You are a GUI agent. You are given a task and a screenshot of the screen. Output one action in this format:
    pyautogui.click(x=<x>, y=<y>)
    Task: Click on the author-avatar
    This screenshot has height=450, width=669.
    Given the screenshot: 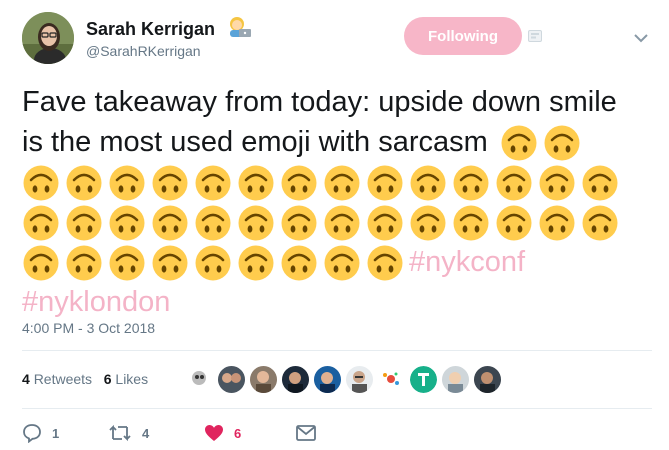 What is the action you would take?
    pyautogui.click(x=48, y=38)
    